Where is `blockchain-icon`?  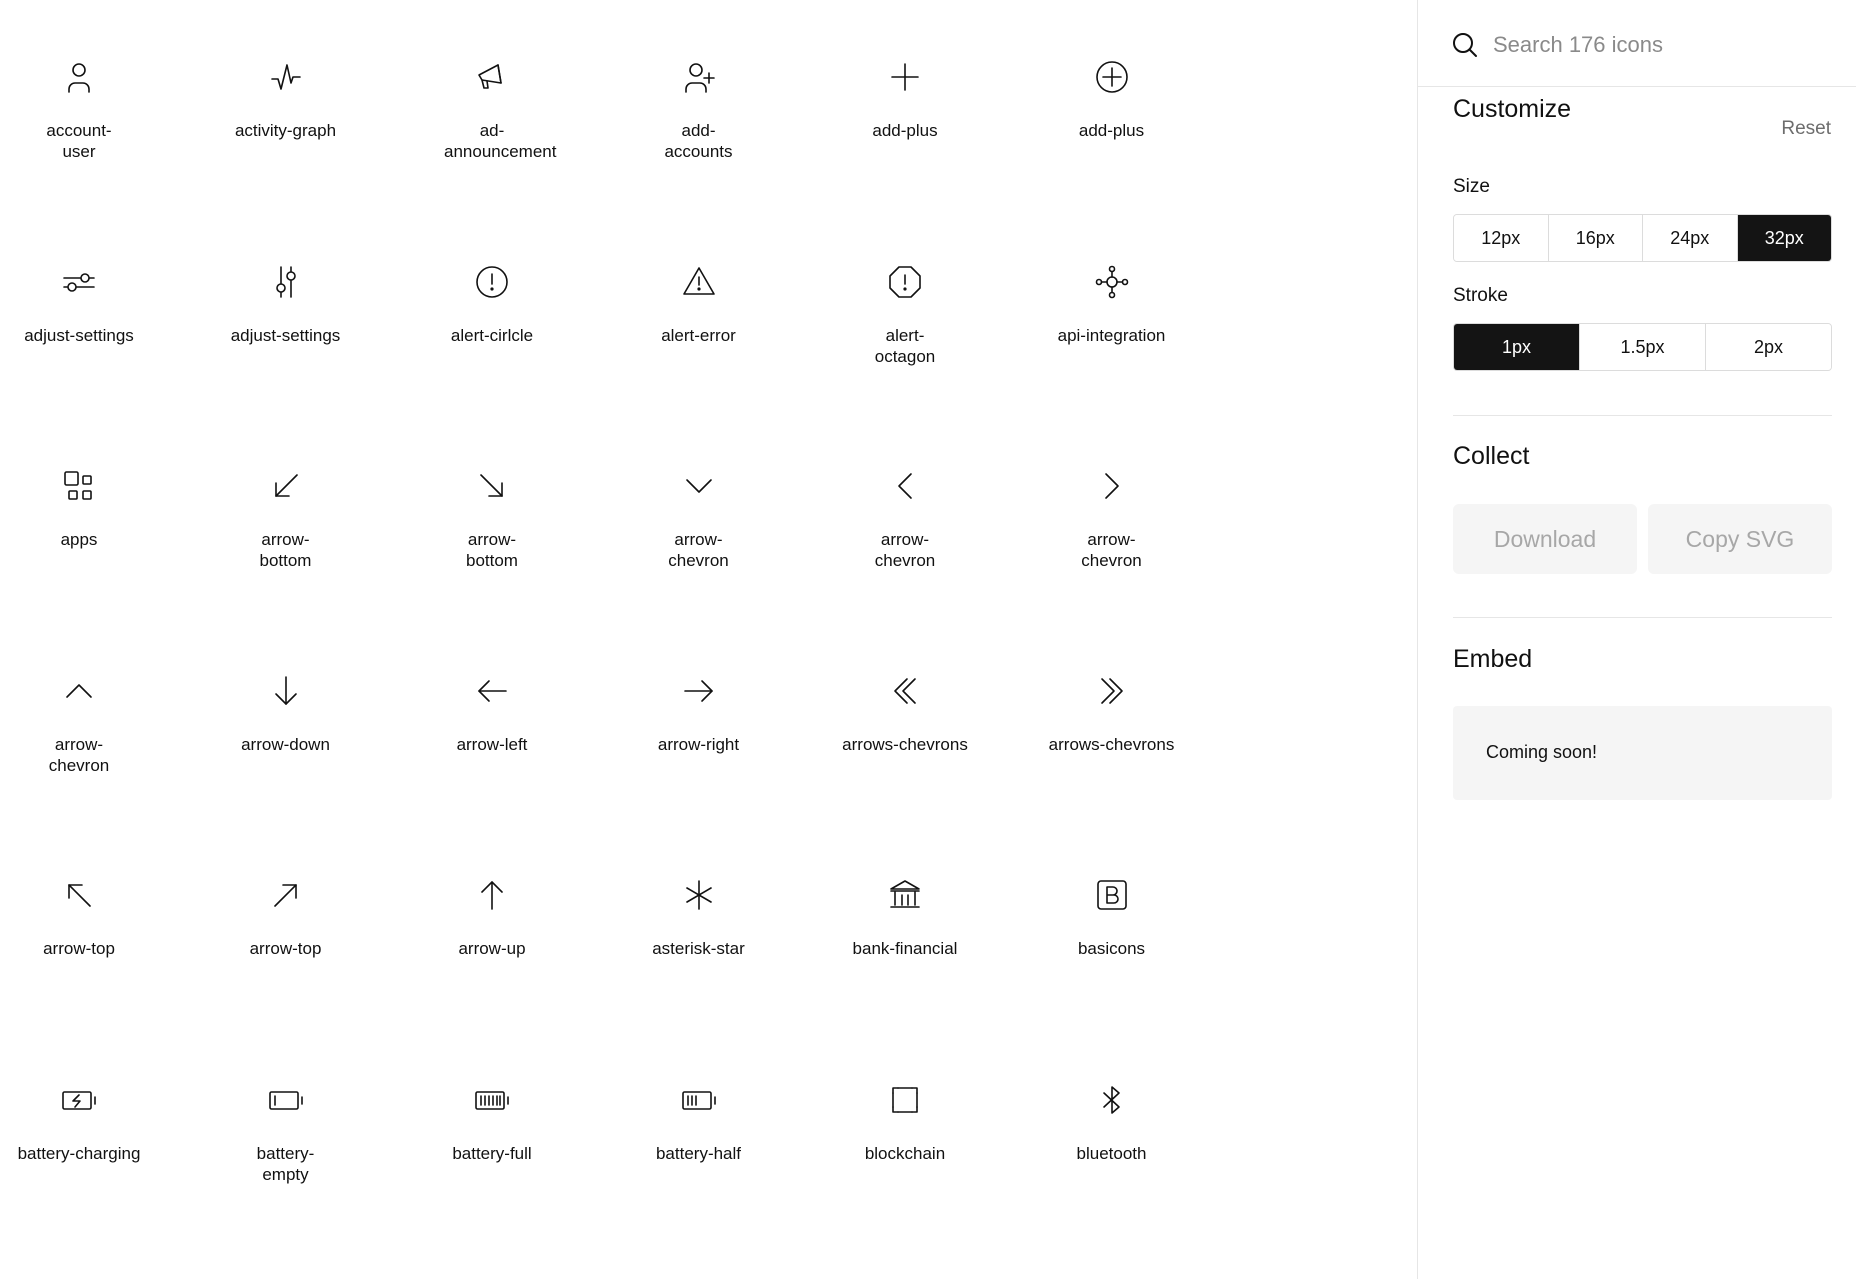
blockchain-icon is located at coordinates (905, 1100).